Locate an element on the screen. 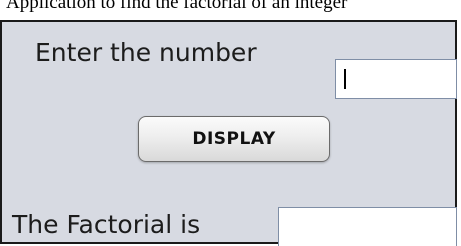 This screenshot has width=461, height=246. factorial-result-field is located at coordinates (367, 226).